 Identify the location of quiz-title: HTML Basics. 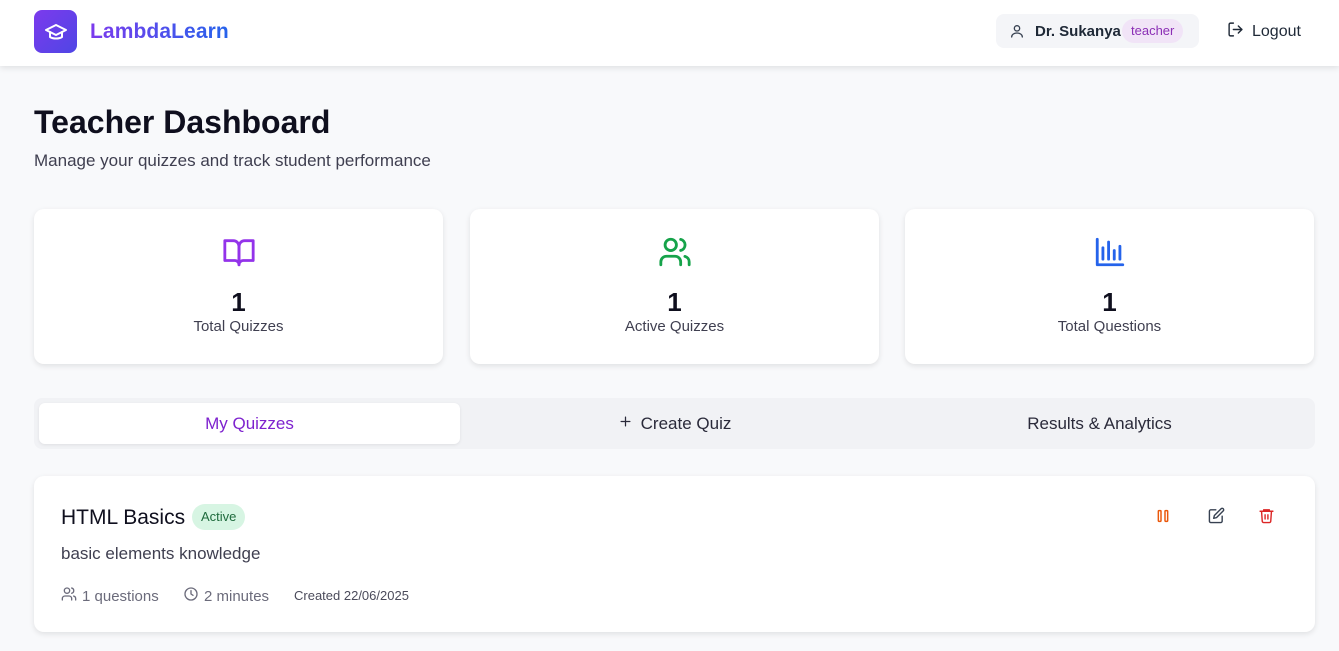
(123, 517).